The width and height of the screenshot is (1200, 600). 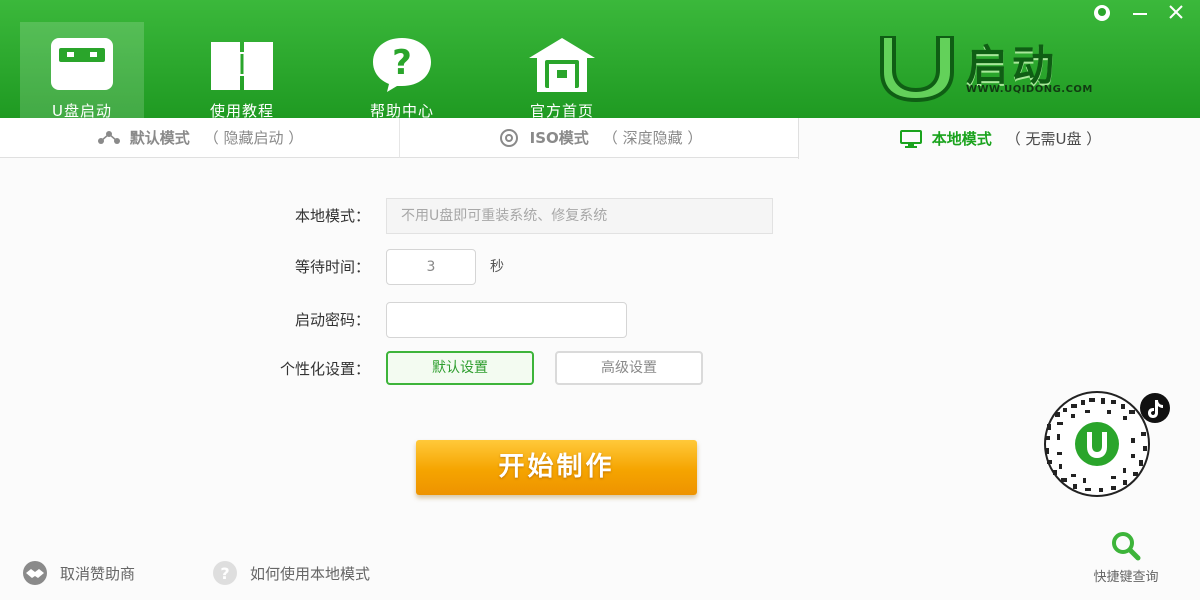 I want to click on minimize-icon, so click(x=1140, y=14).